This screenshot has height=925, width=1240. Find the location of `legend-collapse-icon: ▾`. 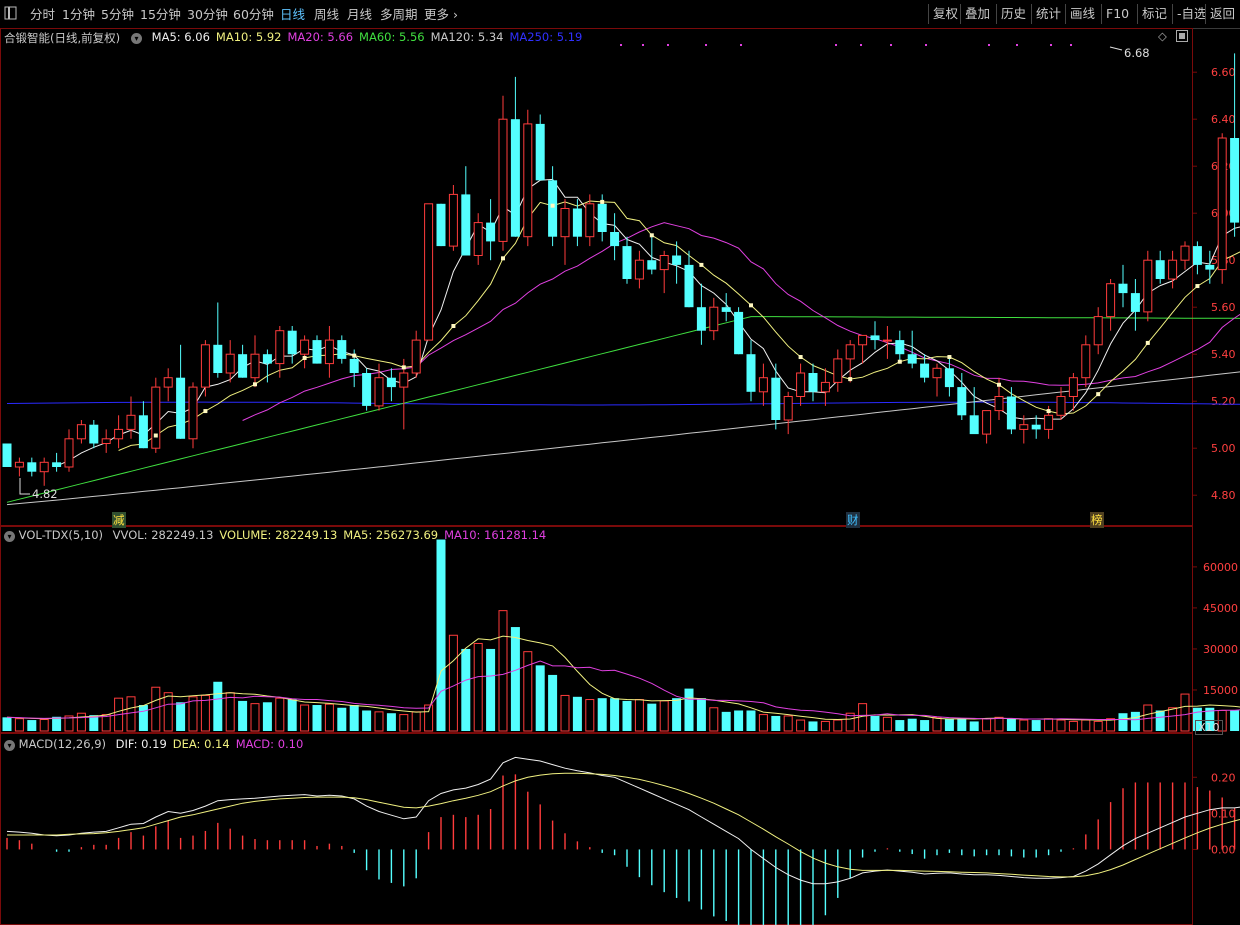

legend-collapse-icon: ▾ is located at coordinates (136, 38).